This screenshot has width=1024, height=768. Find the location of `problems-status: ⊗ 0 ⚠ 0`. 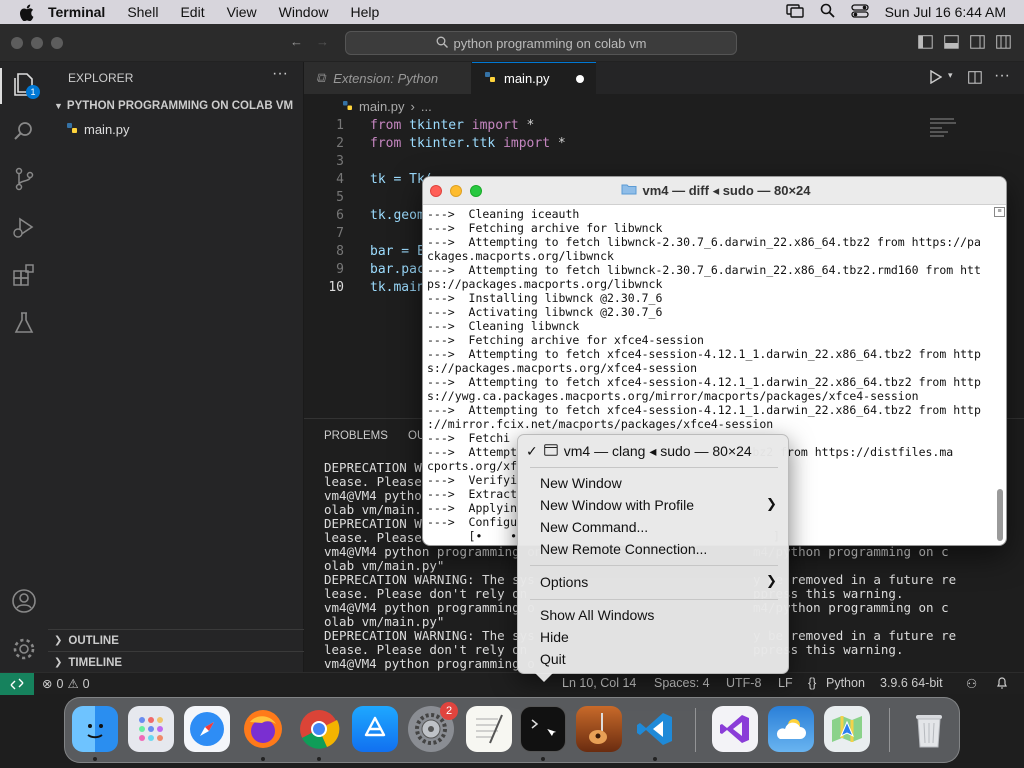

problems-status: ⊗ 0 ⚠ 0 is located at coordinates (66, 684).